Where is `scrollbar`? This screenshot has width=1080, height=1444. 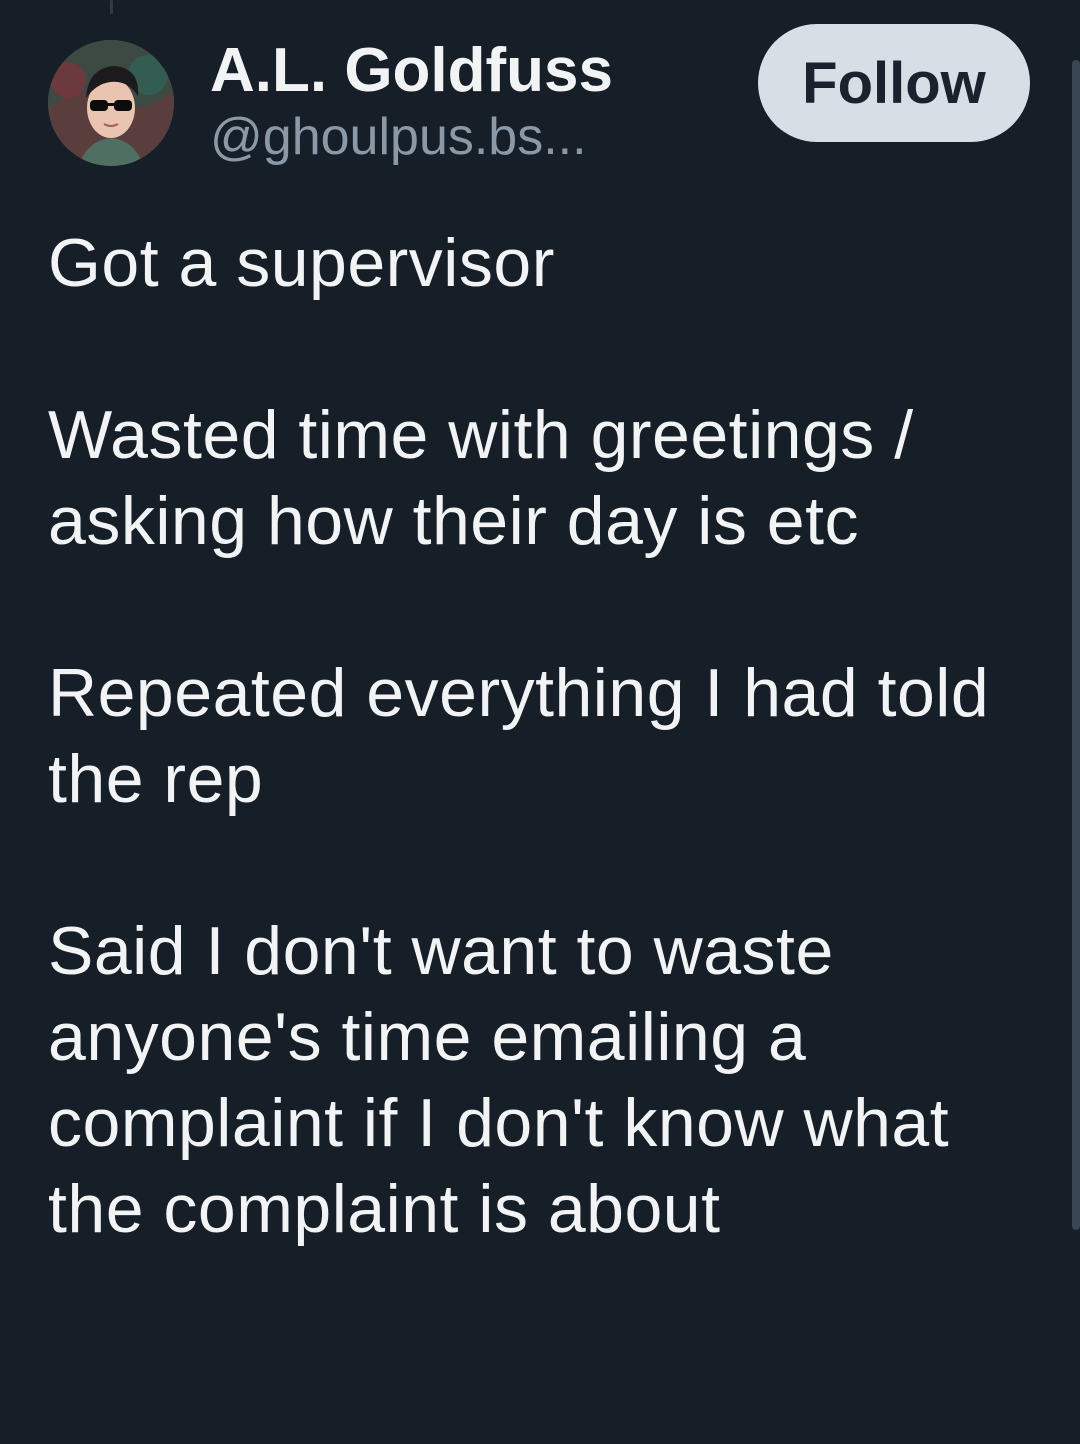
scrollbar is located at coordinates (1076, 645).